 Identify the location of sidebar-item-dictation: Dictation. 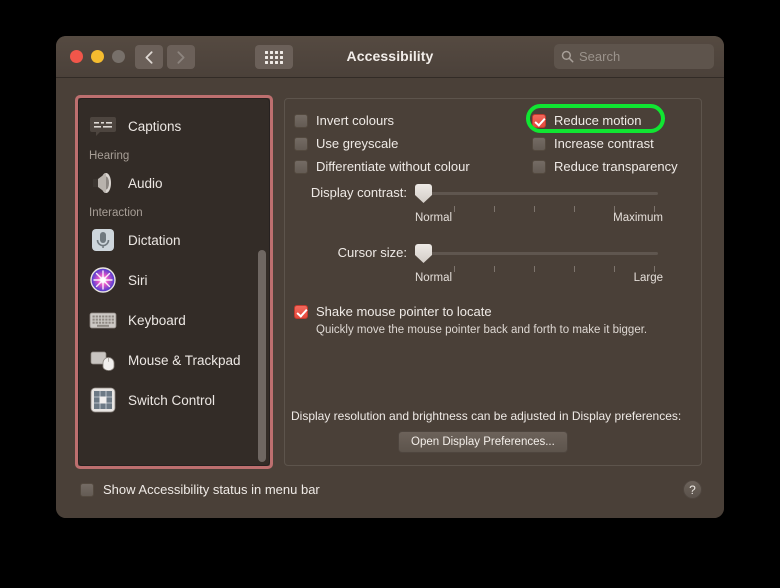
(174, 240).